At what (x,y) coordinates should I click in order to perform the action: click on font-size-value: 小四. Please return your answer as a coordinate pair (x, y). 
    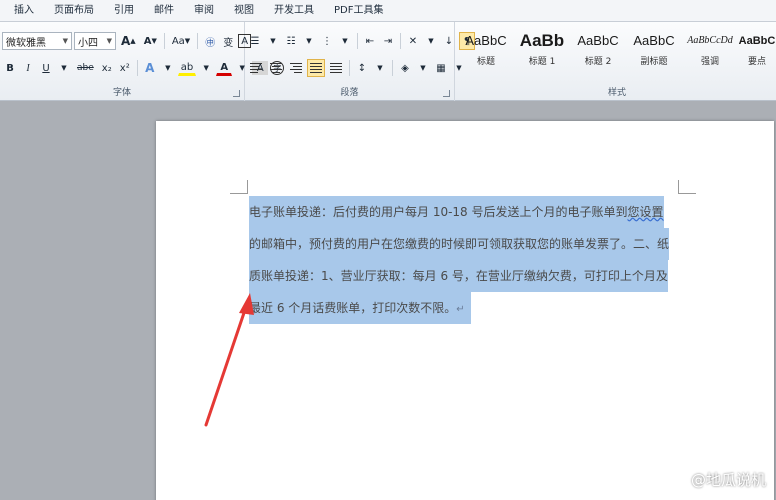
    Looking at the image, I should click on (88, 43).